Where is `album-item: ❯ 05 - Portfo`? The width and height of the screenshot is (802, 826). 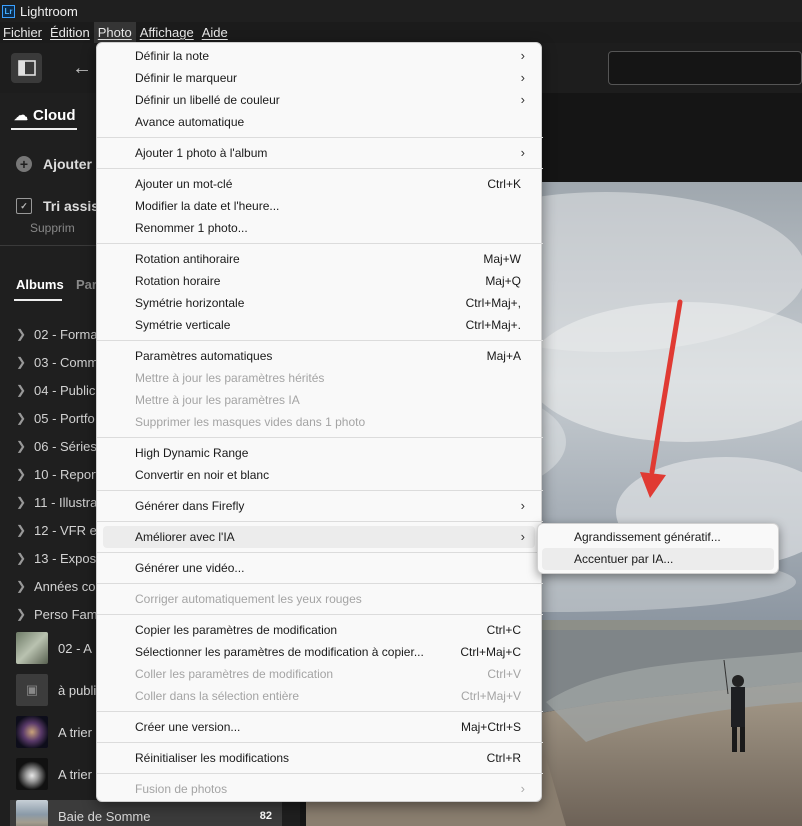
album-item: ❯ 05 - Portfo is located at coordinates (55, 418).